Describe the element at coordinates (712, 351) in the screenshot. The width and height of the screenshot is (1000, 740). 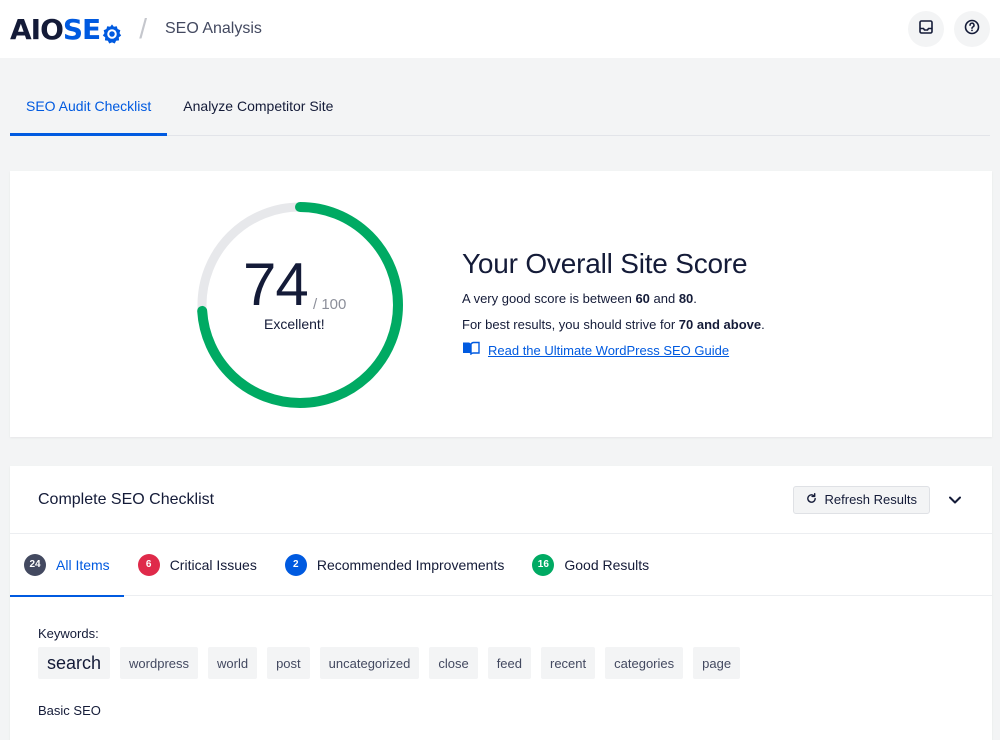
I see `seo-guide-link: Read the Ultimate WordPress SEO Guide` at that location.